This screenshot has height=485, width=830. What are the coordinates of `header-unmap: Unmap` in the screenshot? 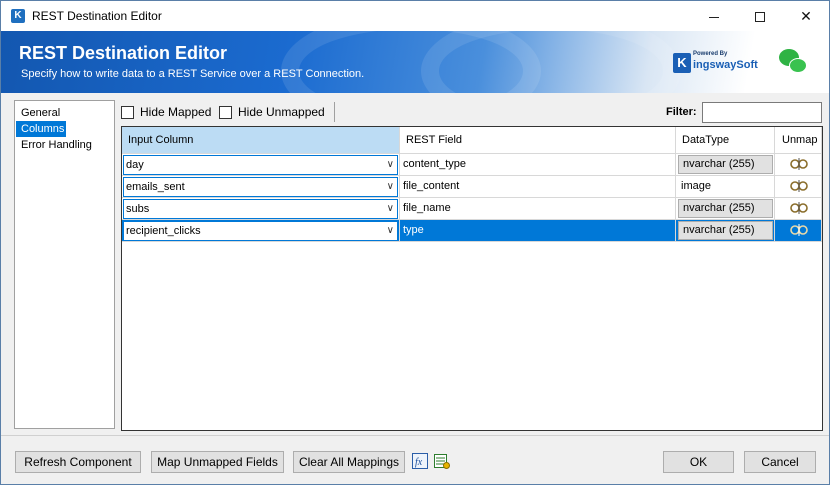 It's located at (798, 140).